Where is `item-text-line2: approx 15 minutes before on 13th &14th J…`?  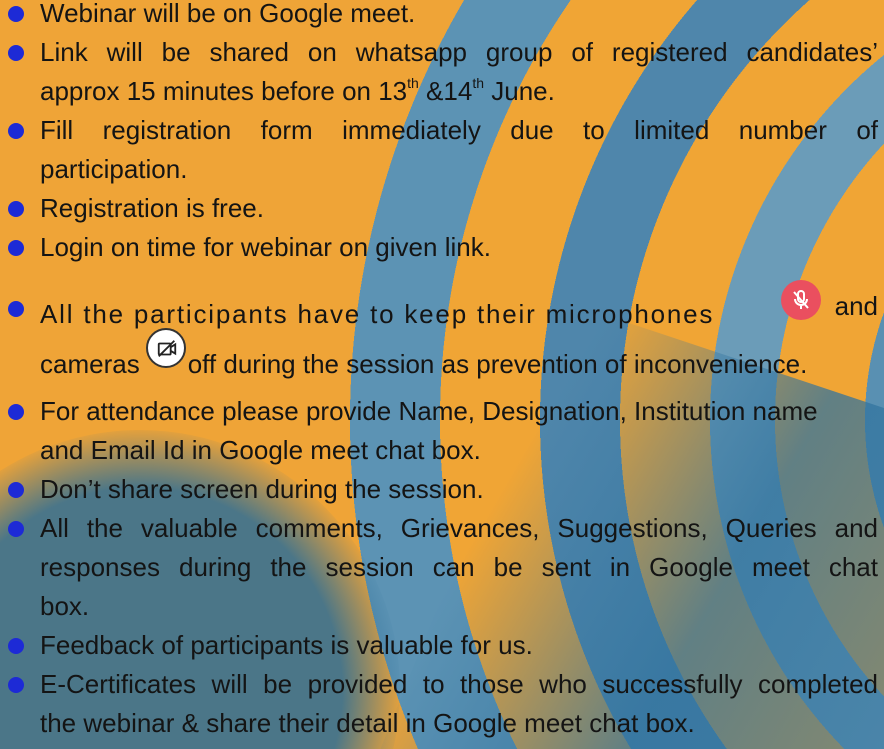 item-text-line2: approx 15 minutes before on 13th &14th J… is located at coordinates (297, 90).